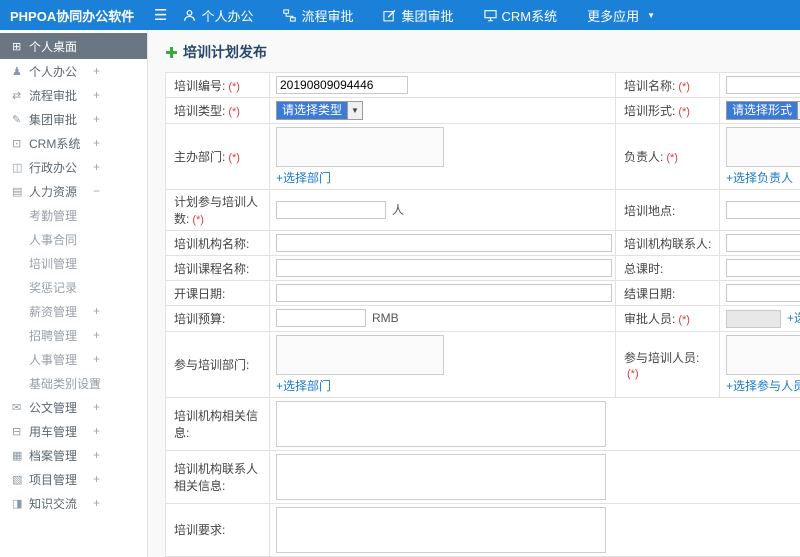 The width and height of the screenshot is (800, 557). What do you see at coordinates (73, 191) in the screenshot?
I see `sidebar-item-hr: ▤ 人力资源 −` at bounding box center [73, 191].